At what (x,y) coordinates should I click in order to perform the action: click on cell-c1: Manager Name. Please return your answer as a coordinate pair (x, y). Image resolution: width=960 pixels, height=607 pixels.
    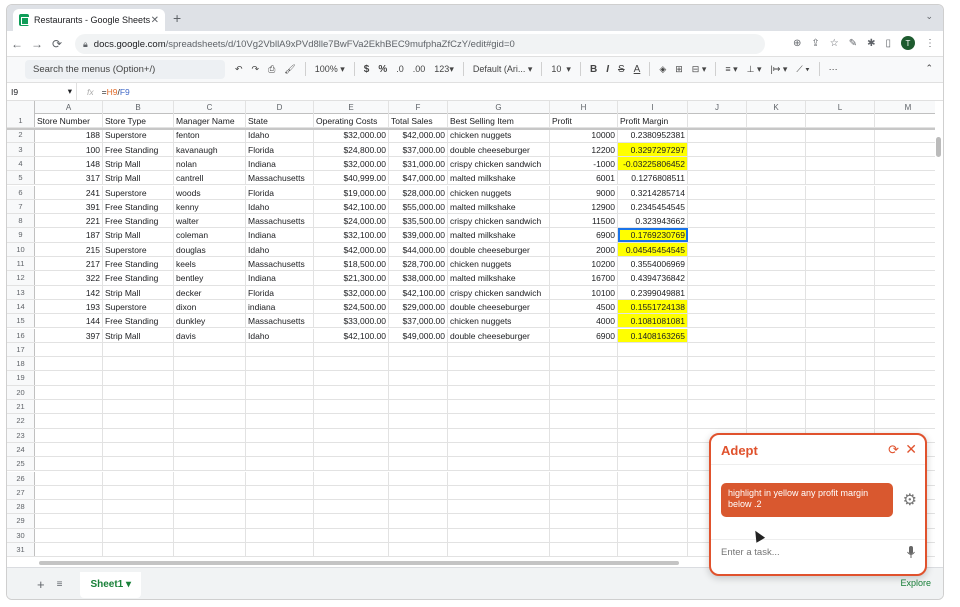
    Looking at the image, I should click on (210, 121).